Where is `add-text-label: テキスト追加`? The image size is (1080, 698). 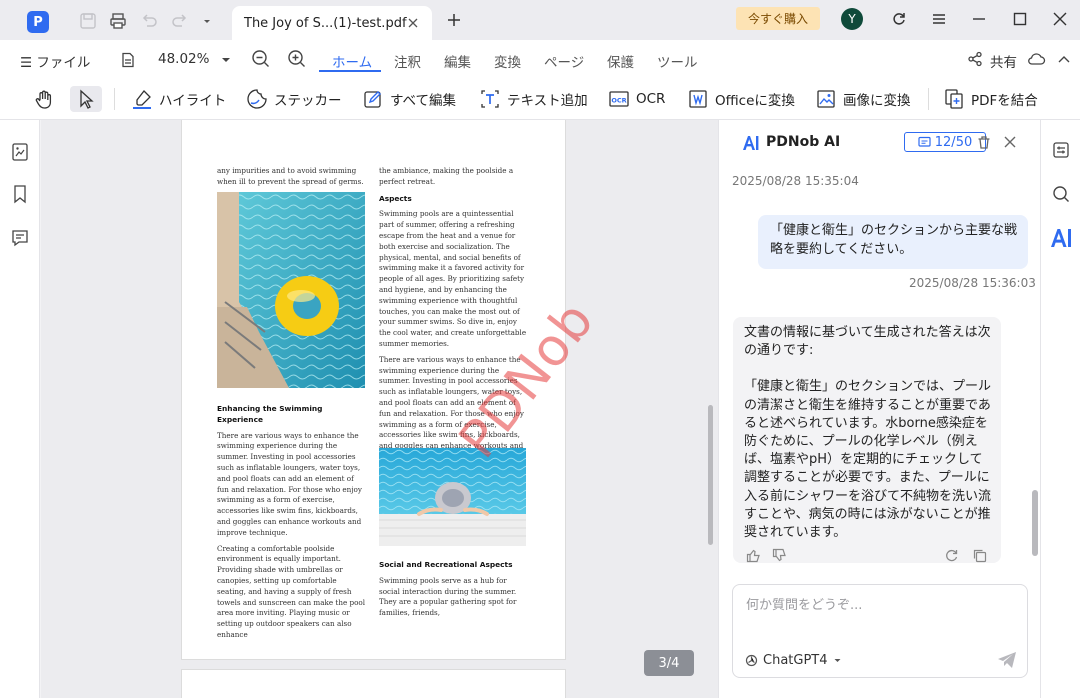 add-text-label: テキスト追加 is located at coordinates (547, 101).